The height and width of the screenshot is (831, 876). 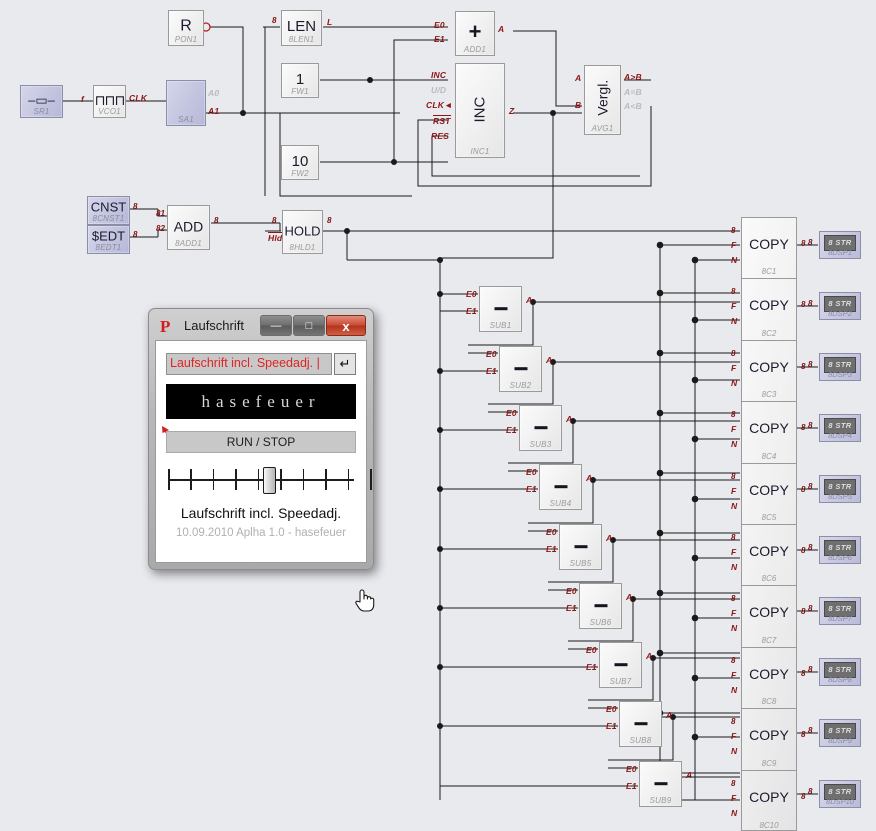 I want to click on block-switch-sa1: SA1, so click(x=186, y=103).